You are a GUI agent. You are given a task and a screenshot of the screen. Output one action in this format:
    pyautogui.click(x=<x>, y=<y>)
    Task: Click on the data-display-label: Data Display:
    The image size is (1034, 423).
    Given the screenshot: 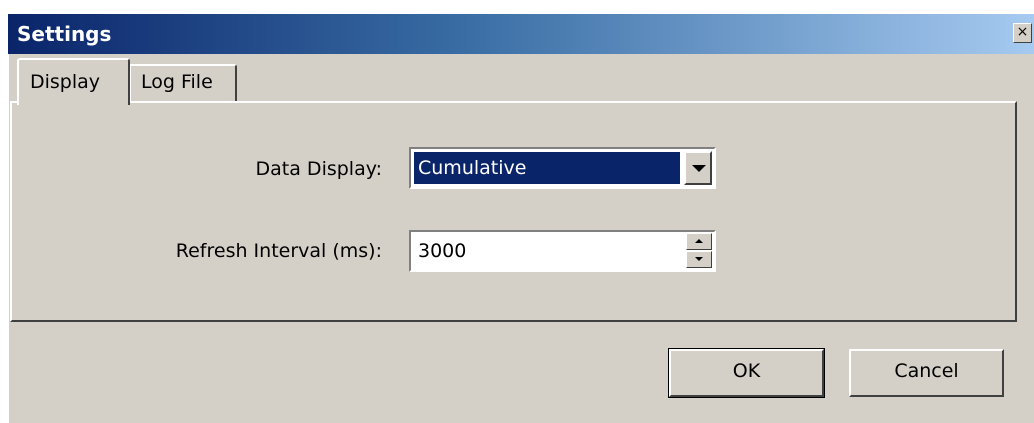 What is the action you would take?
    pyautogui.click(x=318, y=169)
    